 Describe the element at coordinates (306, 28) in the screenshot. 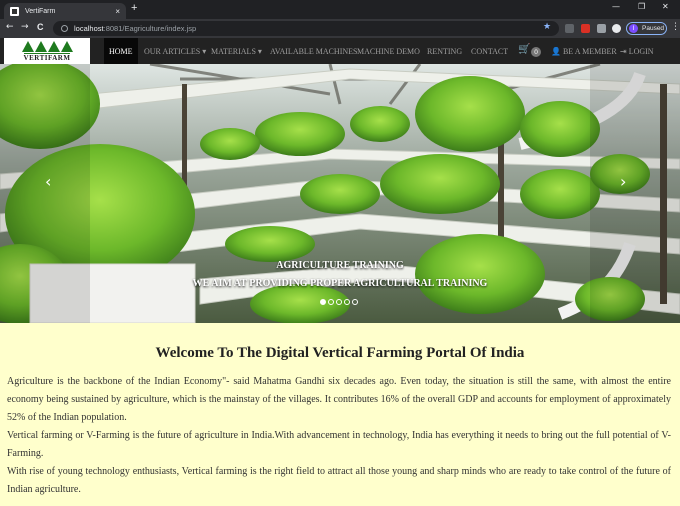

I see `address-bar: localhost :8081/Eagriculture/index.jsp` at that location.